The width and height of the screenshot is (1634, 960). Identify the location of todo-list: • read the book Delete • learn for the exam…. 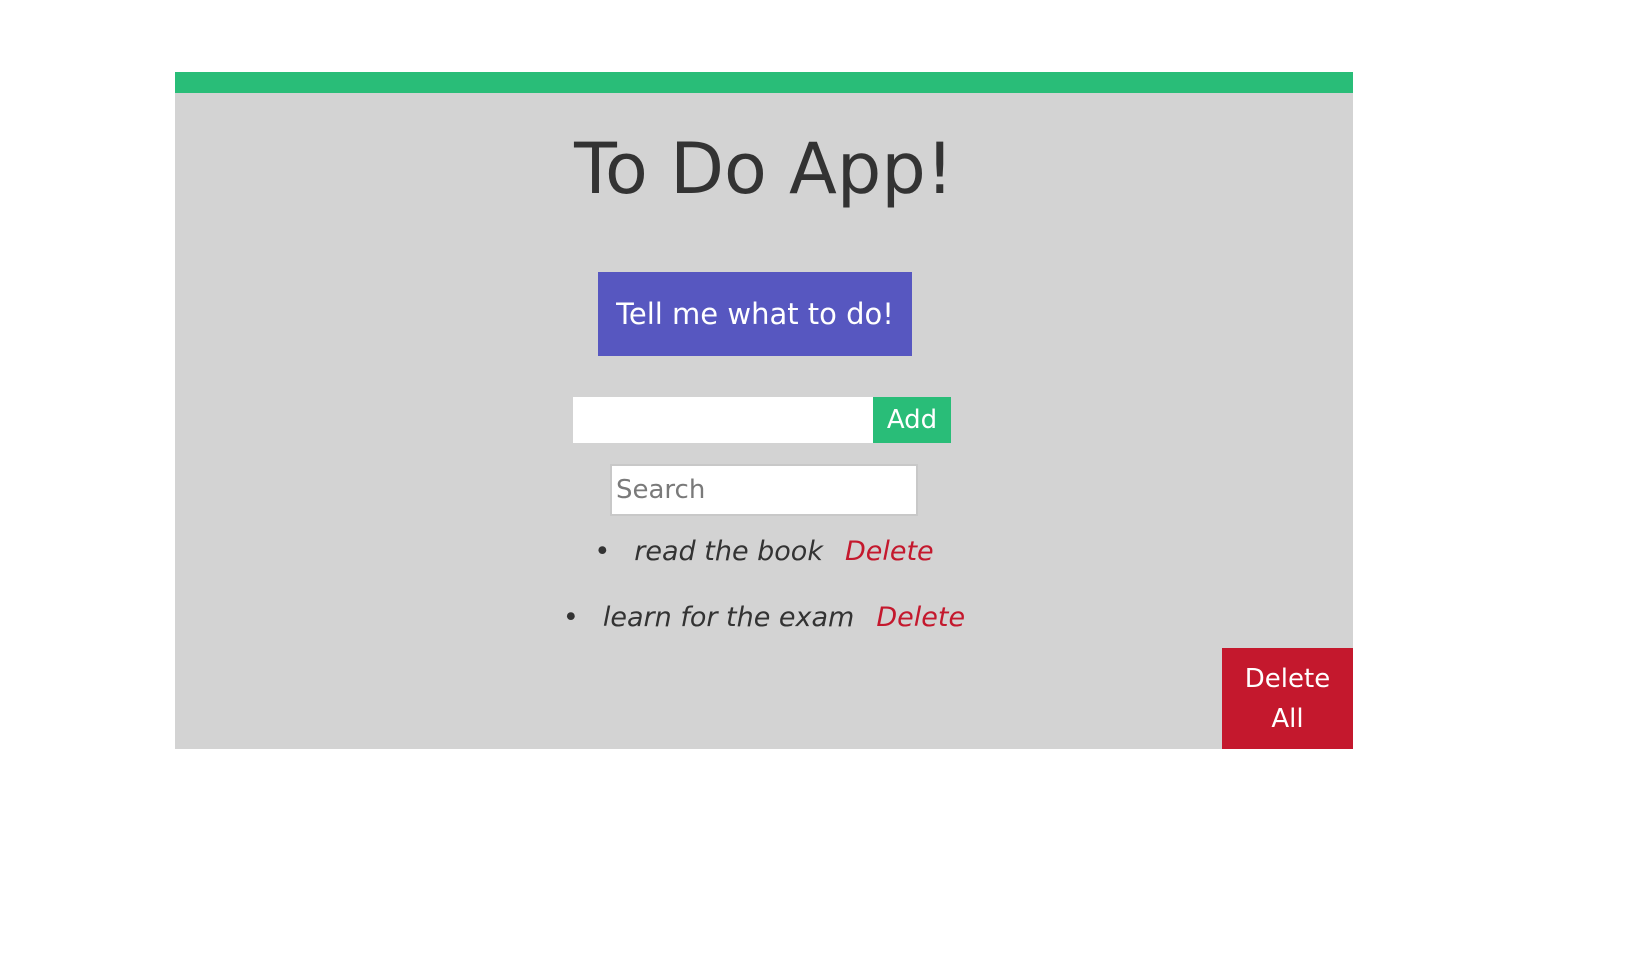
(764, 600).